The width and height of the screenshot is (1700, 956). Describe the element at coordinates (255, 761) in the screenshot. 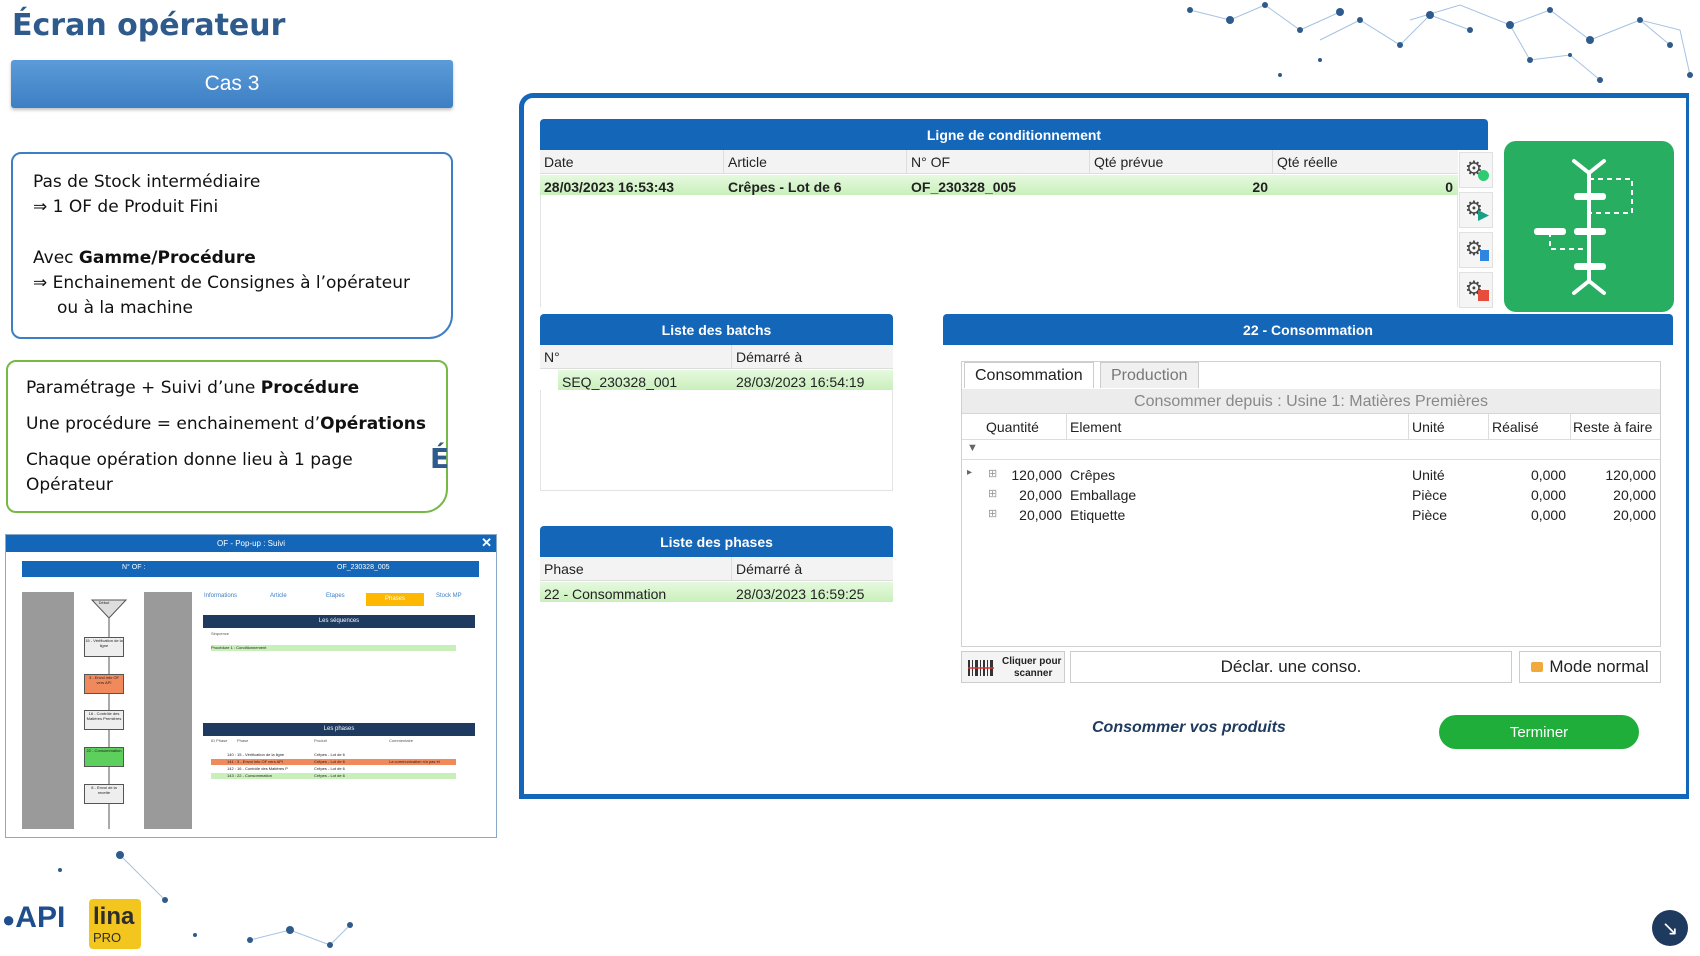

I see `cell: 141 : 3 - Envoi info OF vers API` at that location.